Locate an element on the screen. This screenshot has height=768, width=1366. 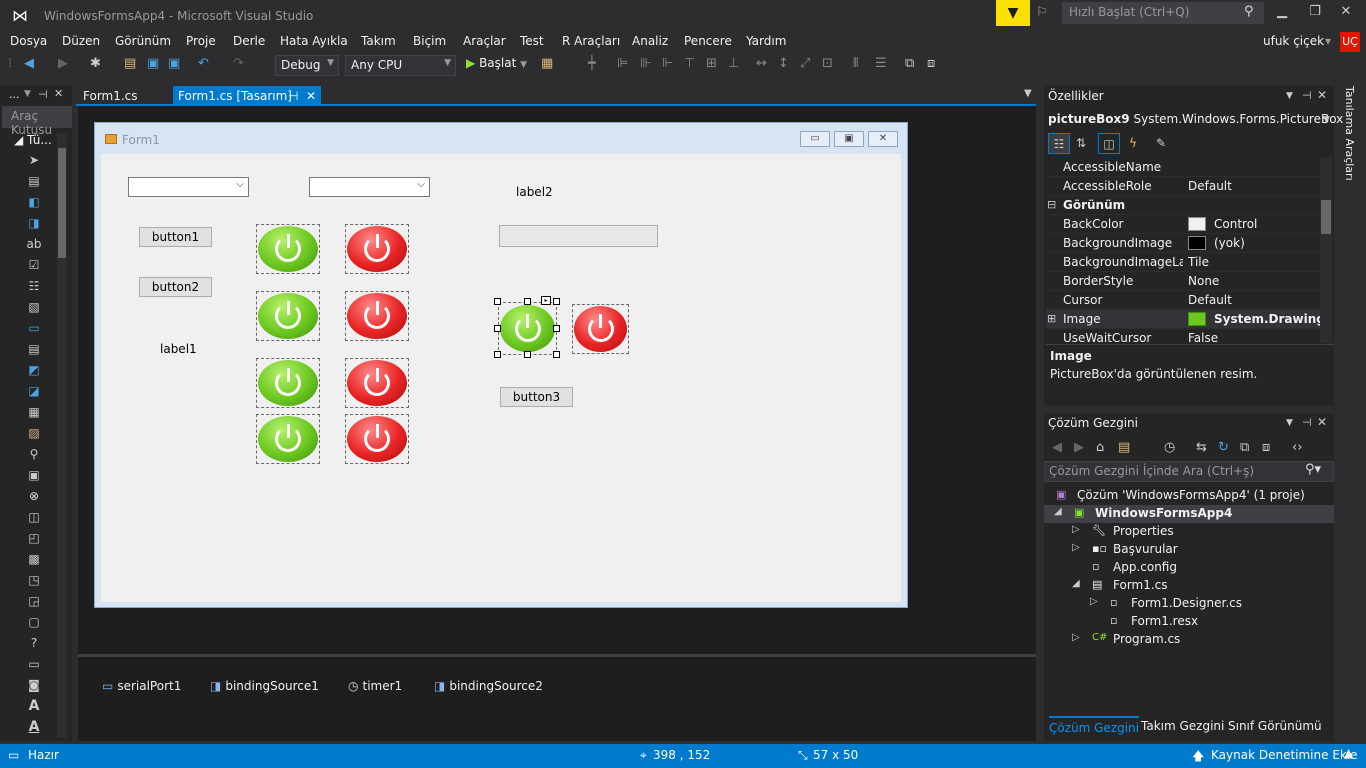
property-row: BackgroundImageLayout Tile is located at coordinates (1183, 262).